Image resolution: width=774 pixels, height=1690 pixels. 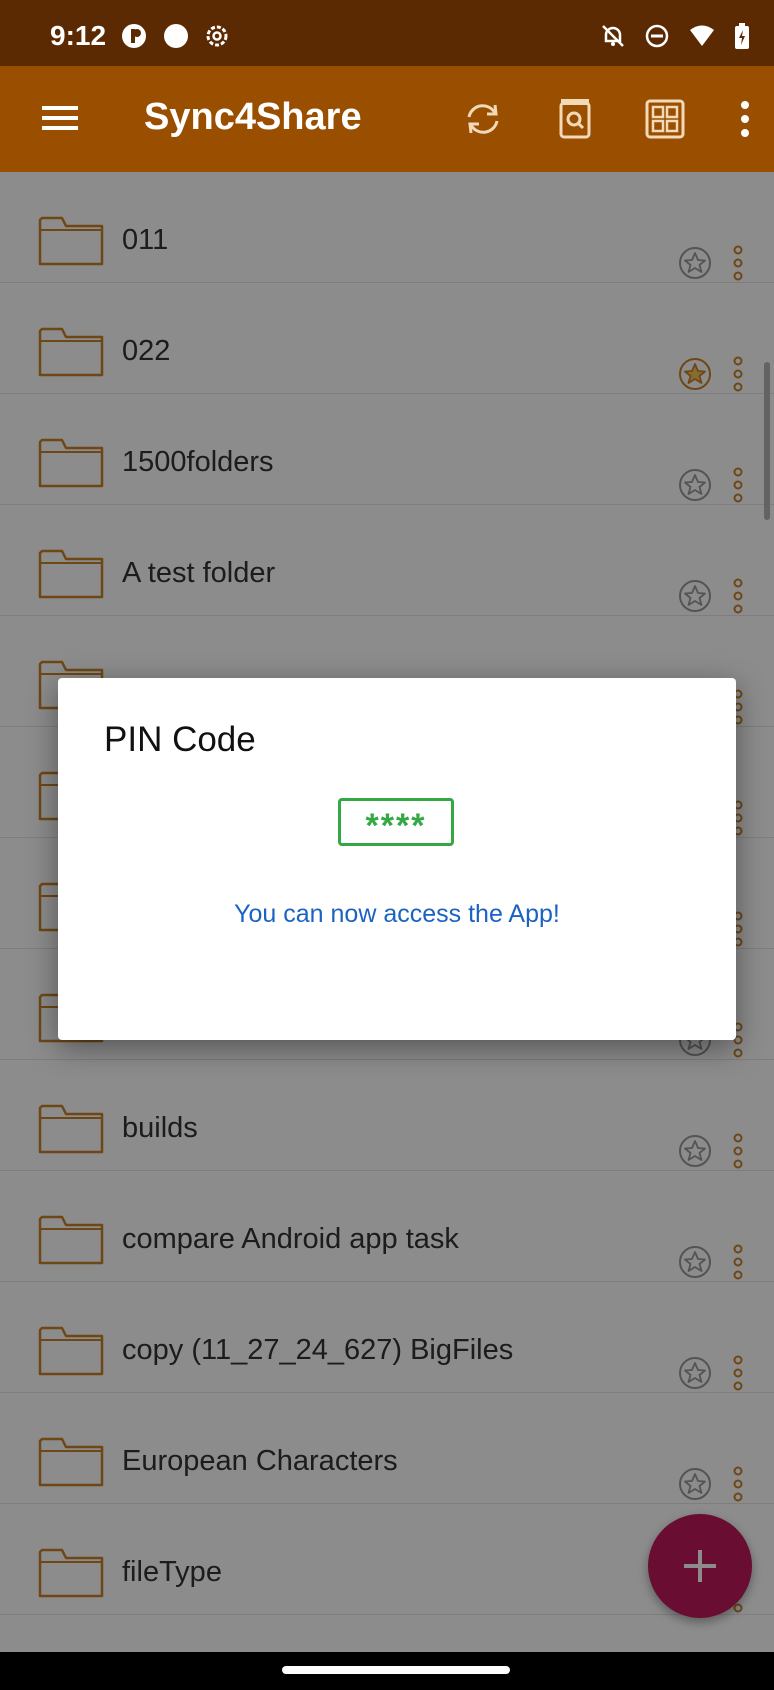 I want to click on battery-icon, so click(x=742, y=38).